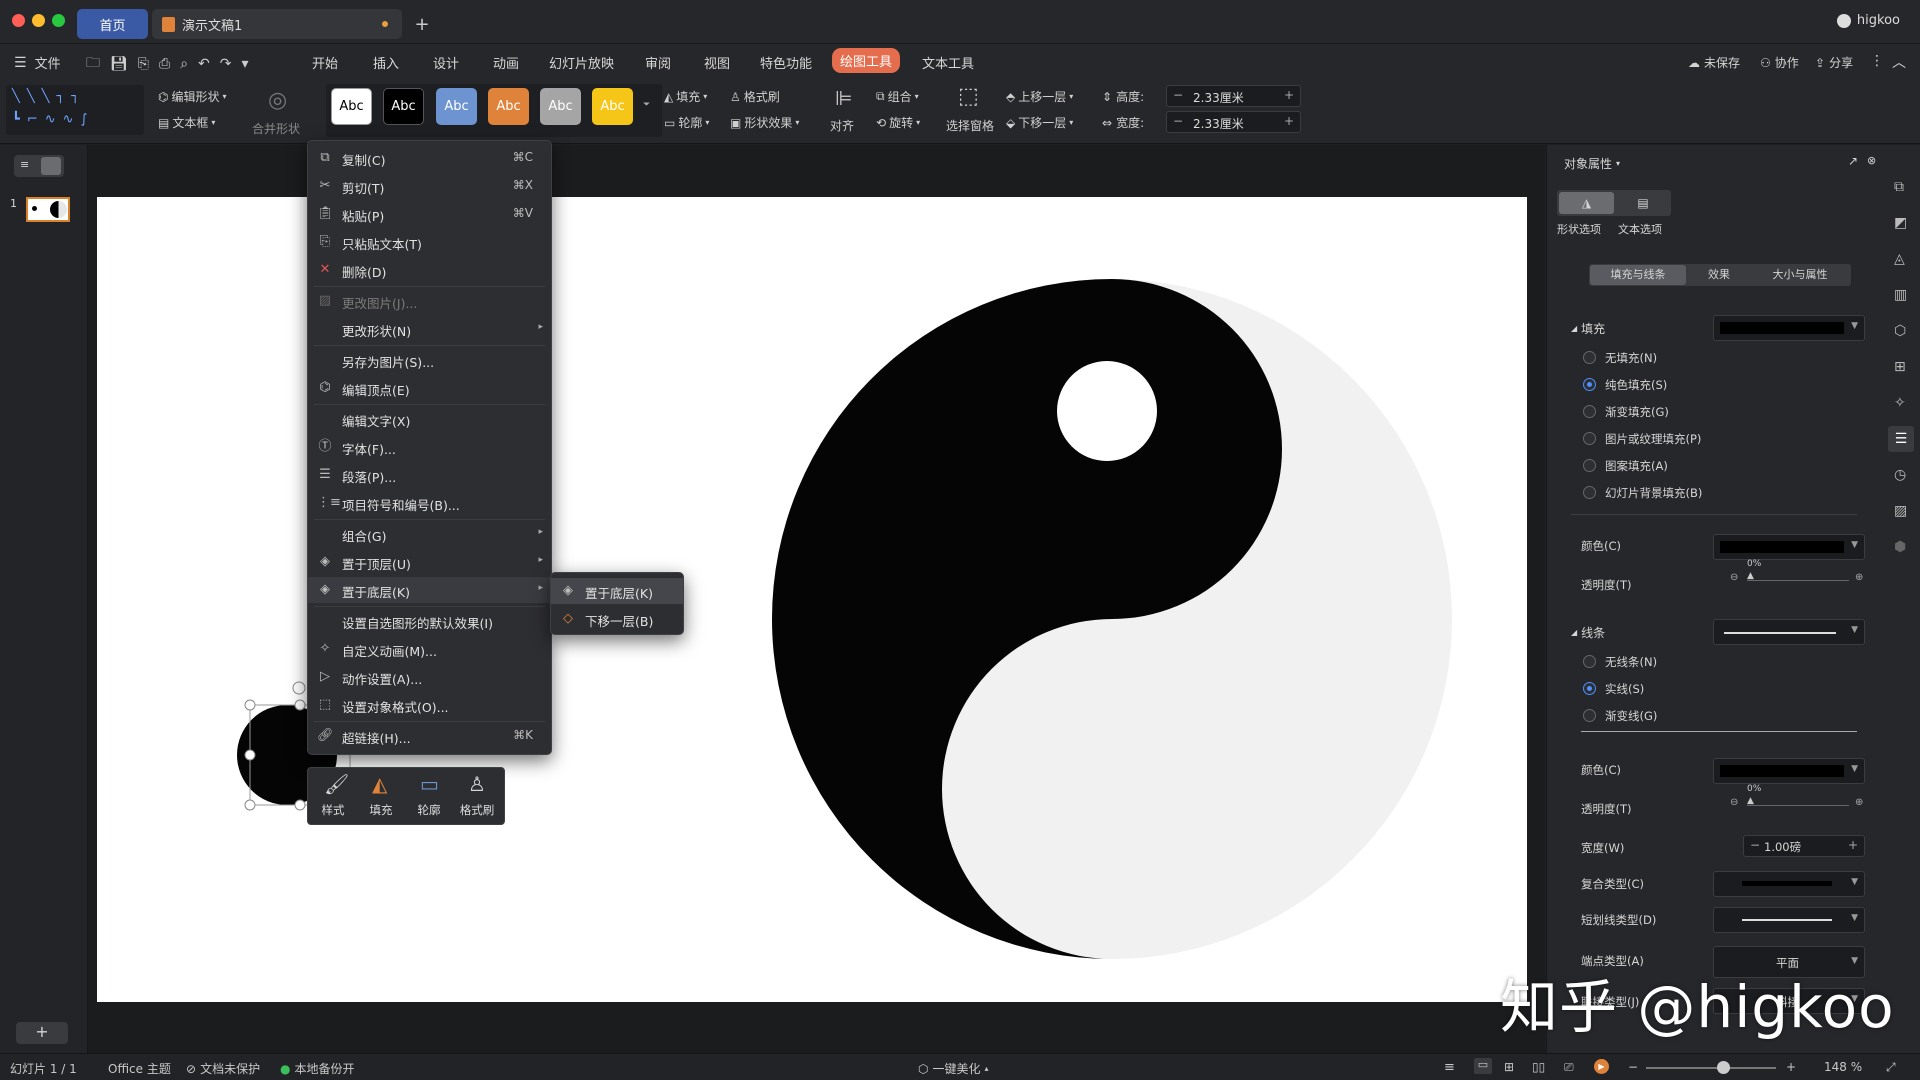 This screenshot has width=1920, height=1080. Describe the element at coordinates (429, 270) in the screenshot. I see `menu-delete: ✕ 删除(D)` at that location.